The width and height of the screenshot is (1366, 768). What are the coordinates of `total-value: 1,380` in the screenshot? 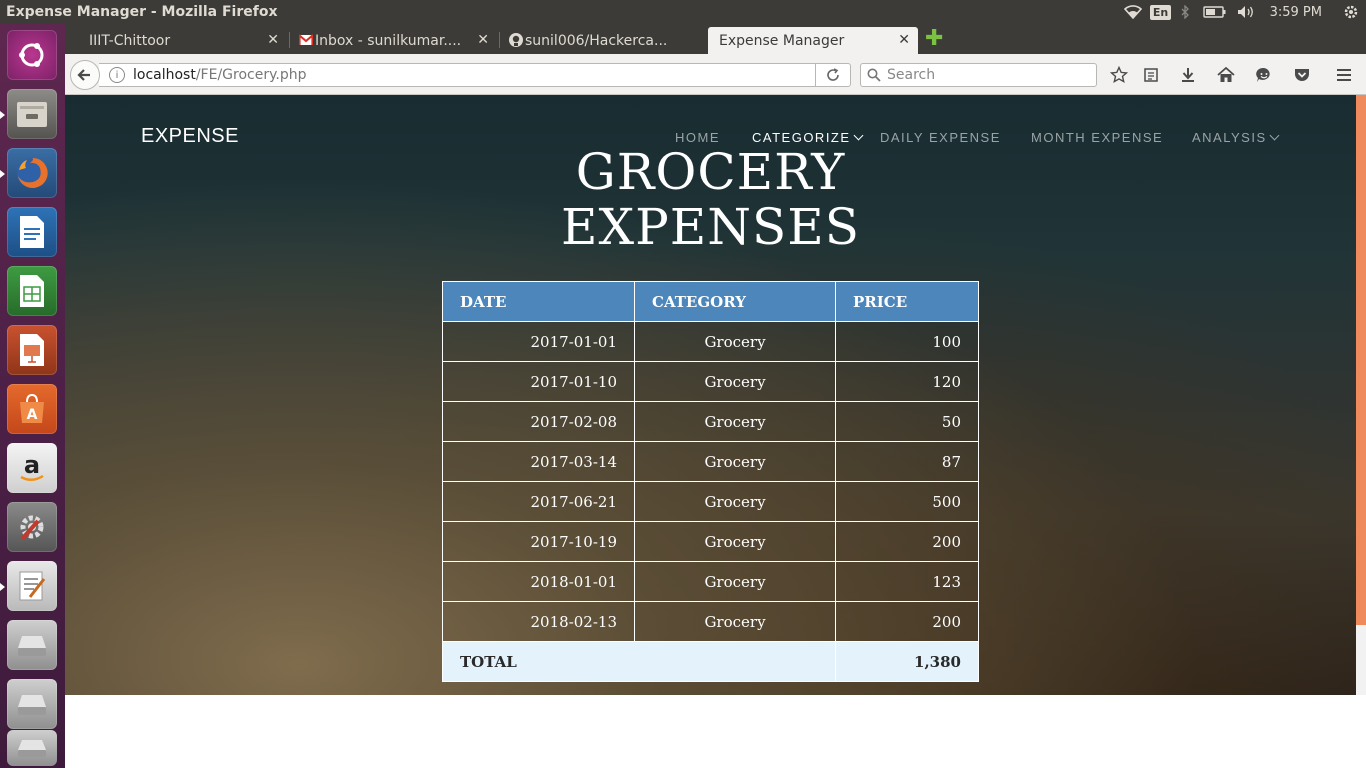 It's located at (907, 661).